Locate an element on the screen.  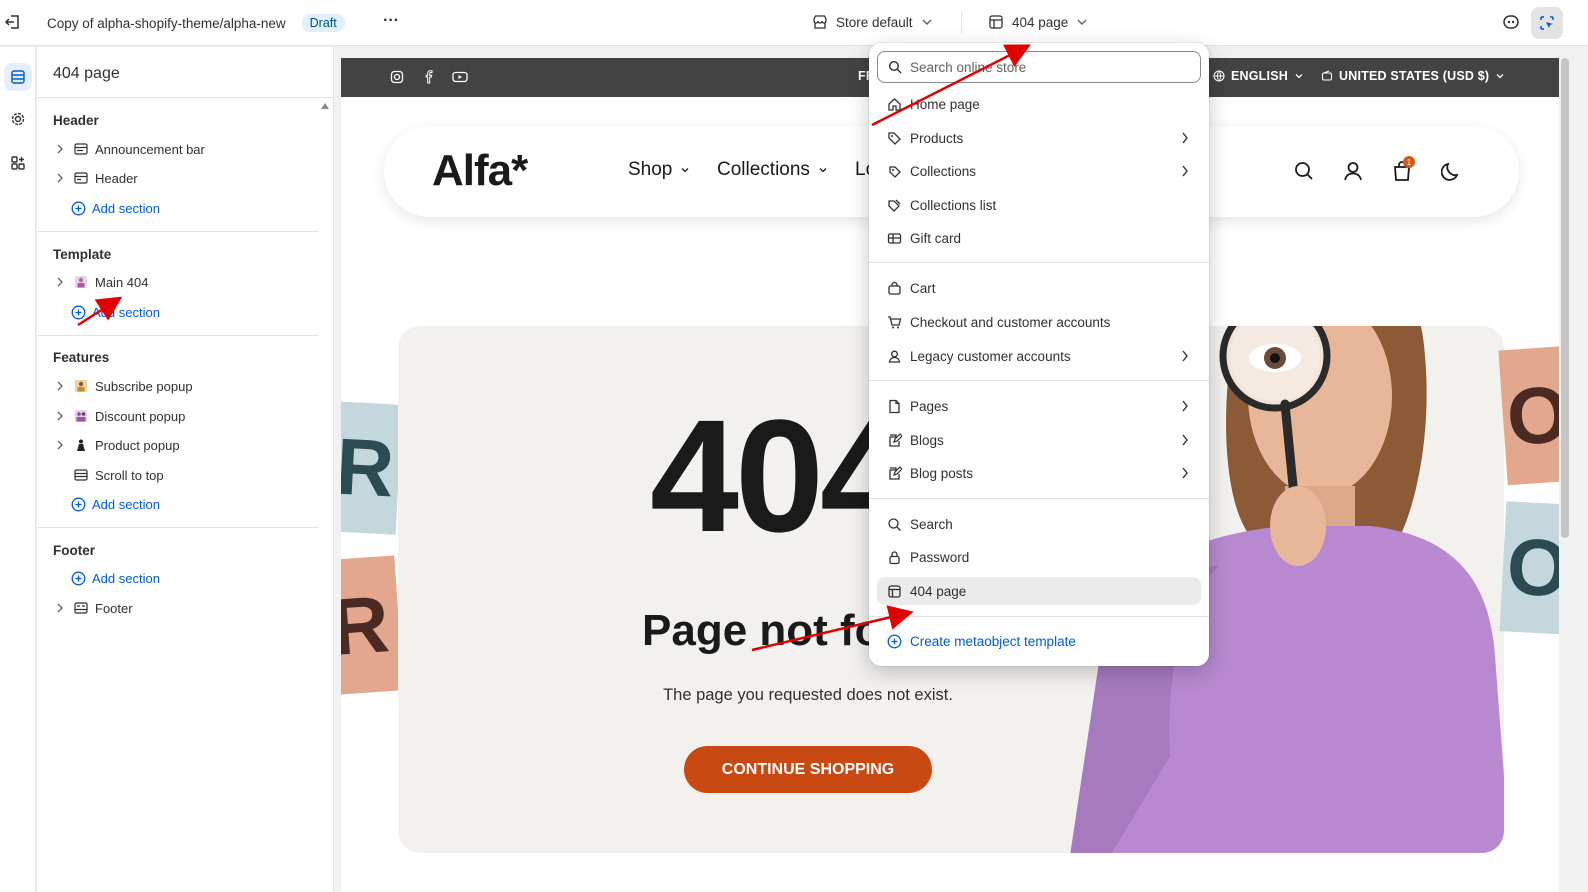
store-icon is located at coordinates (820, 22).